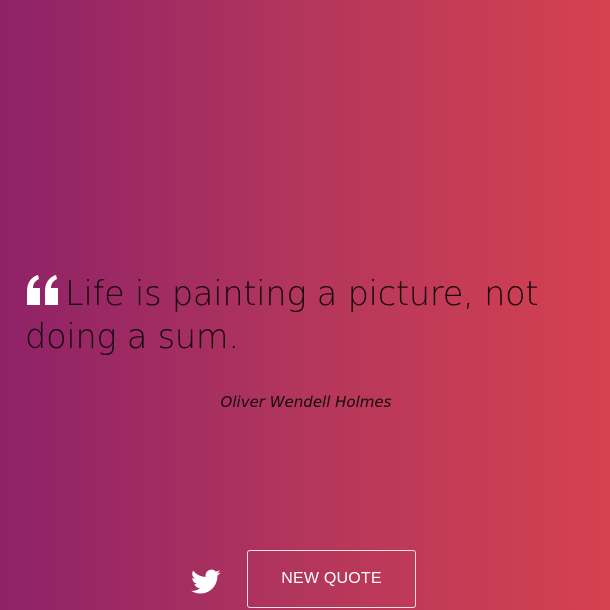  I want to click on quote-author: Oliver Wendell Holmes, so click(306, 402).